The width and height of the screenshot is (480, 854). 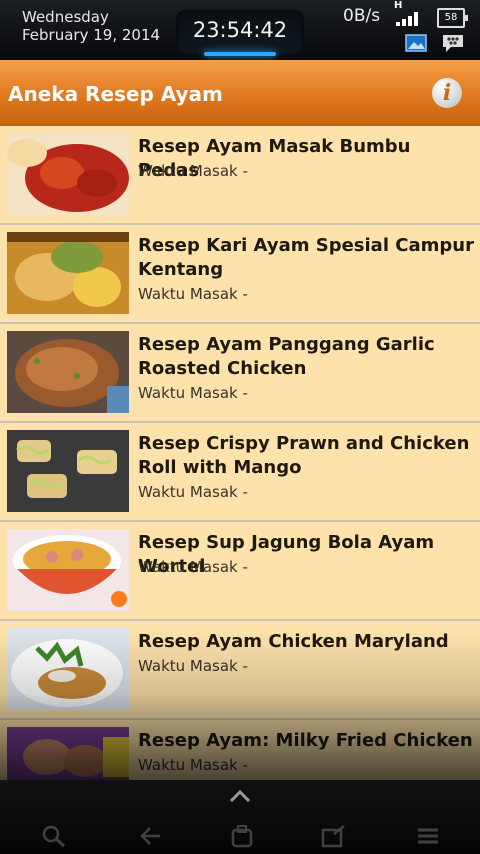 I want to click on network-speed: 0B/s, so click(x=362, y=16).